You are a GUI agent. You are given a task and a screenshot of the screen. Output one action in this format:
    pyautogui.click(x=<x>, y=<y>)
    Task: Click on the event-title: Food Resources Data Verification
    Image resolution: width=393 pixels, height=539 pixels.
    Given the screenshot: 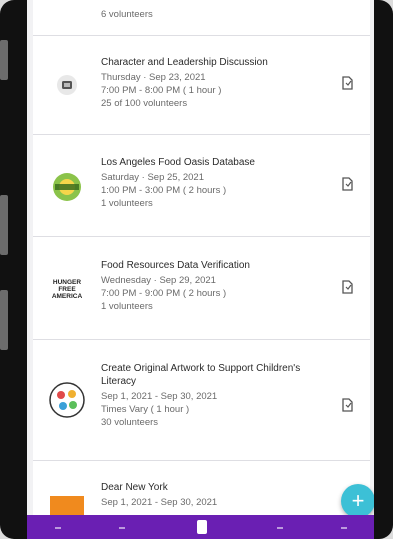 What is the action you would take?
    pyautogui.click(x=211, y=265)
    